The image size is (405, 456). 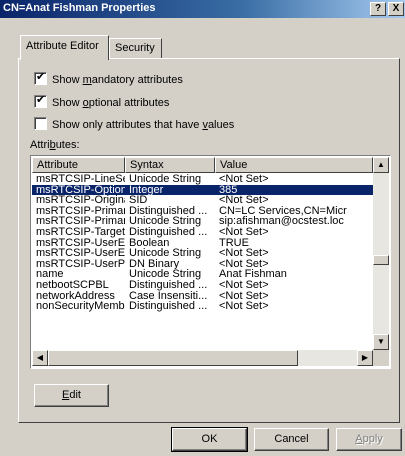 I want to click on scrollbar-corner, so click(x=381, y=358).